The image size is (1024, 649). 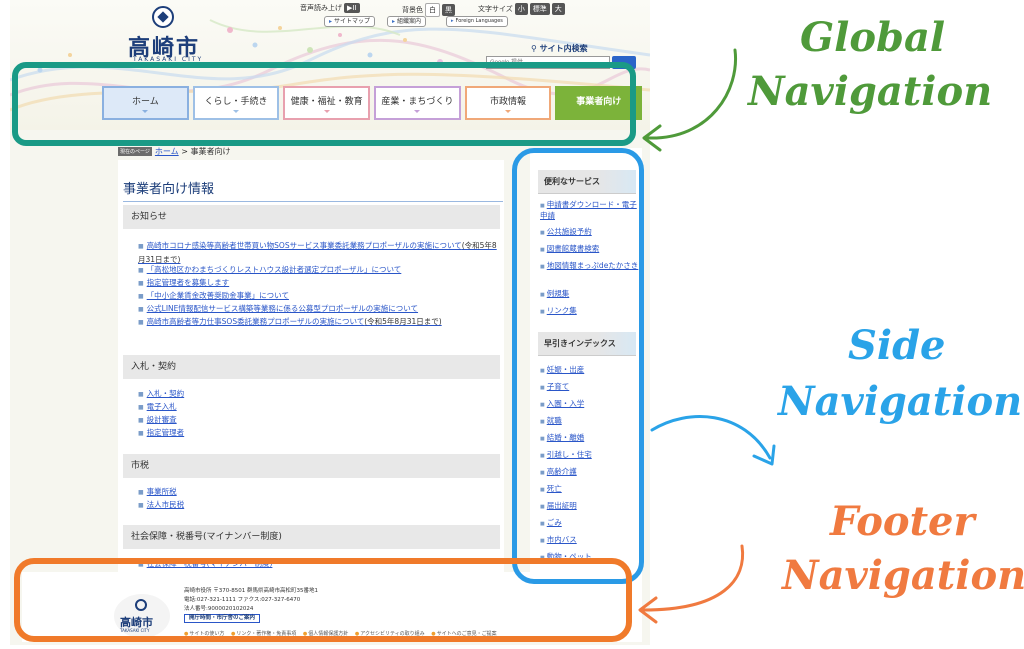 What do you see at coordinates (242, 600) in the screenshot?
I see `footer-phone: 電話:027-321-1111 ファクス:027-327-6470` at bounding box center [242, 600].